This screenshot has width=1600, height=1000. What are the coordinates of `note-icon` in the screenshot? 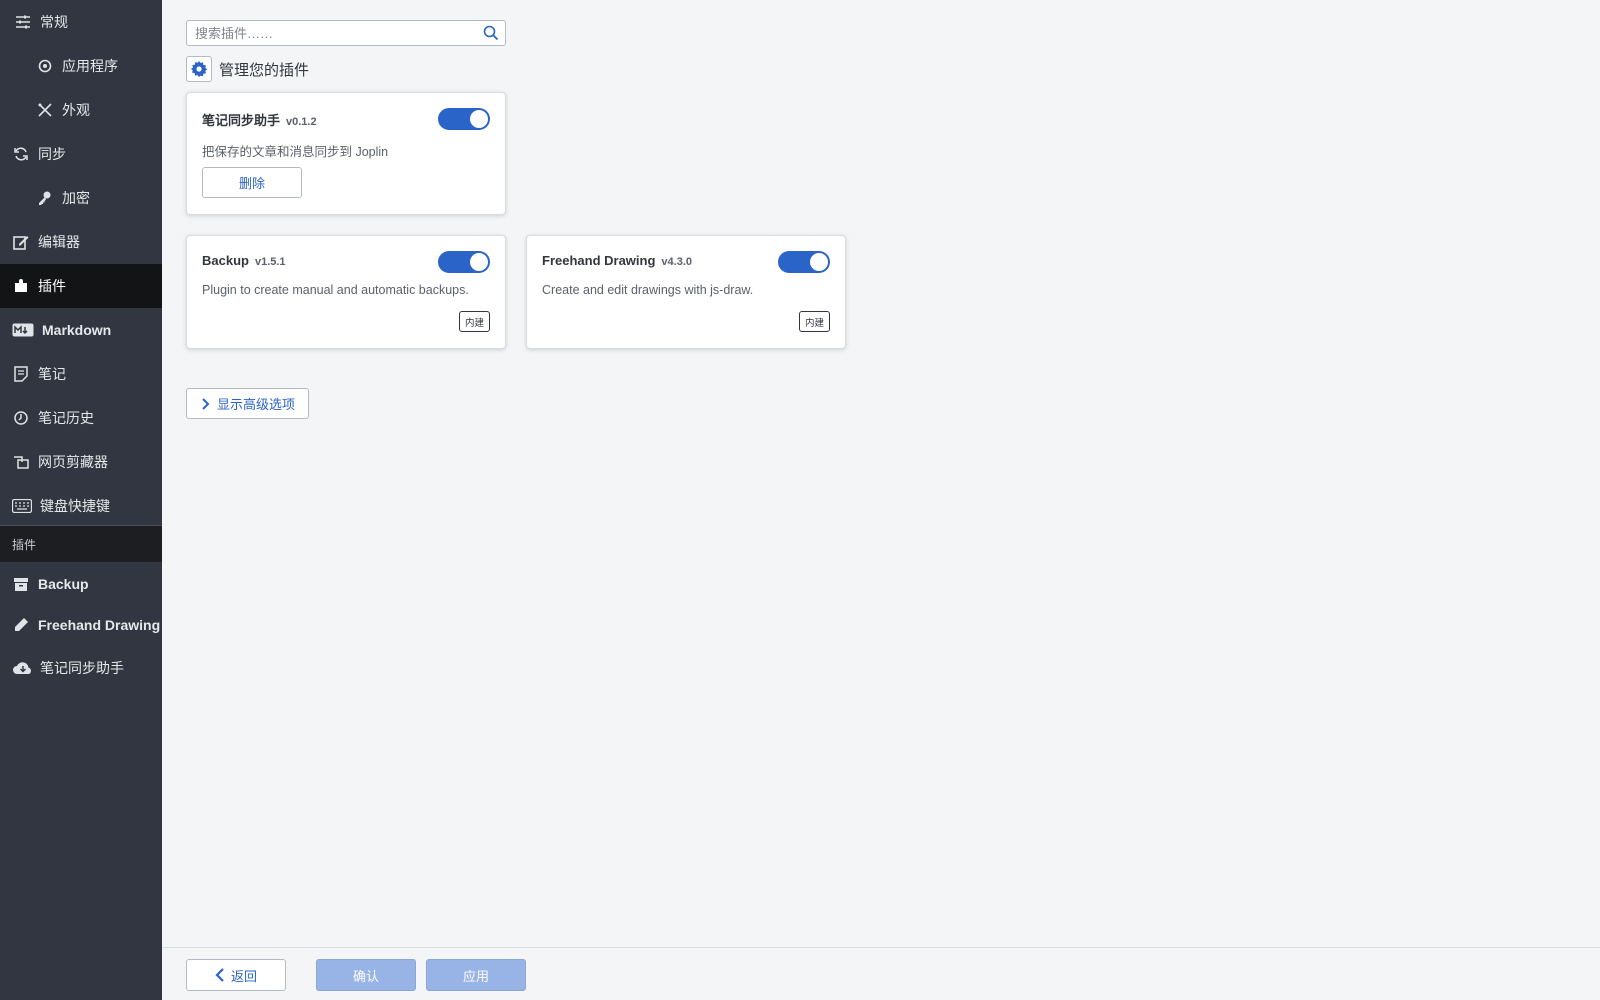 It's located at (21, 374).